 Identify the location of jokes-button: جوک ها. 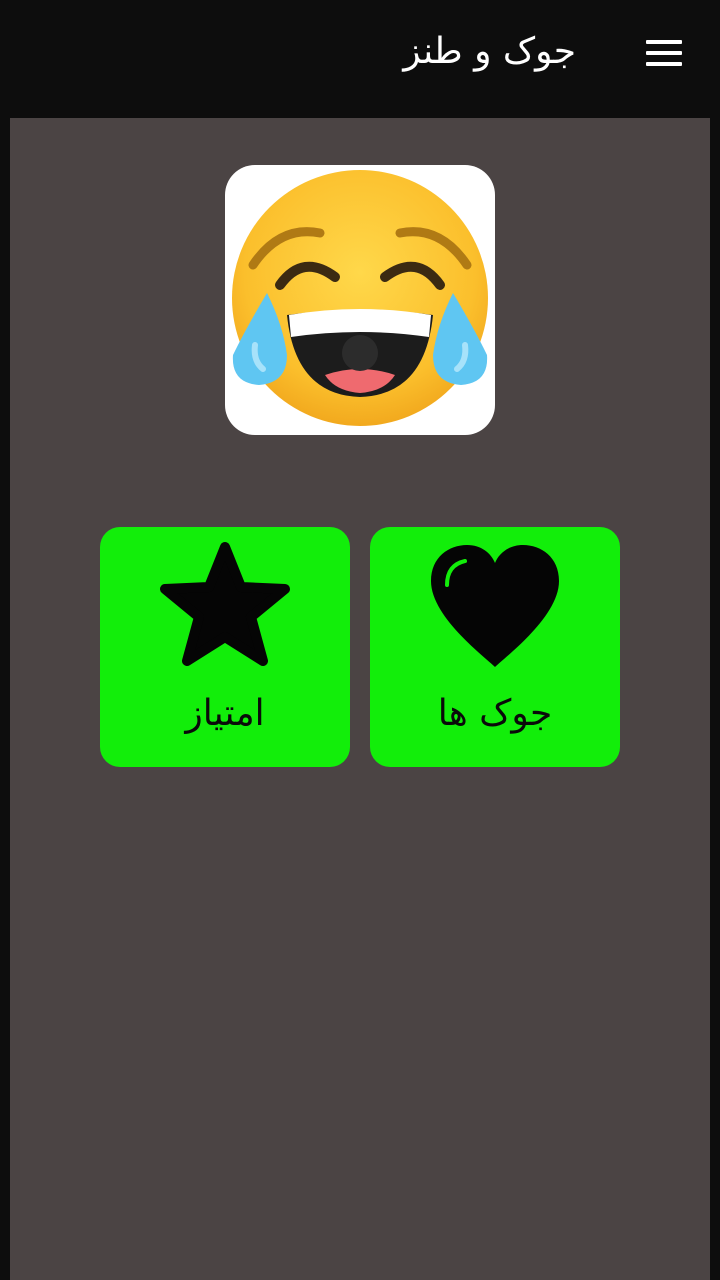
(495, 647).